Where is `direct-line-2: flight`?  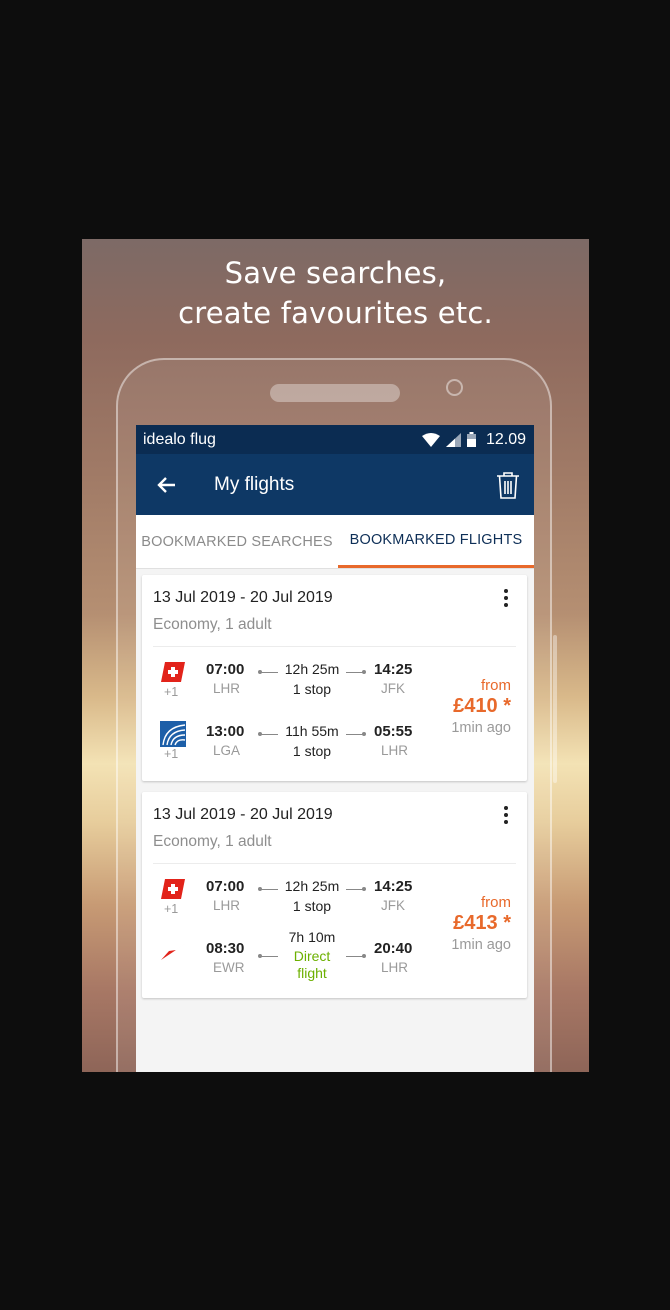 direct-line-2: flight is located at coordinates (312, 973).